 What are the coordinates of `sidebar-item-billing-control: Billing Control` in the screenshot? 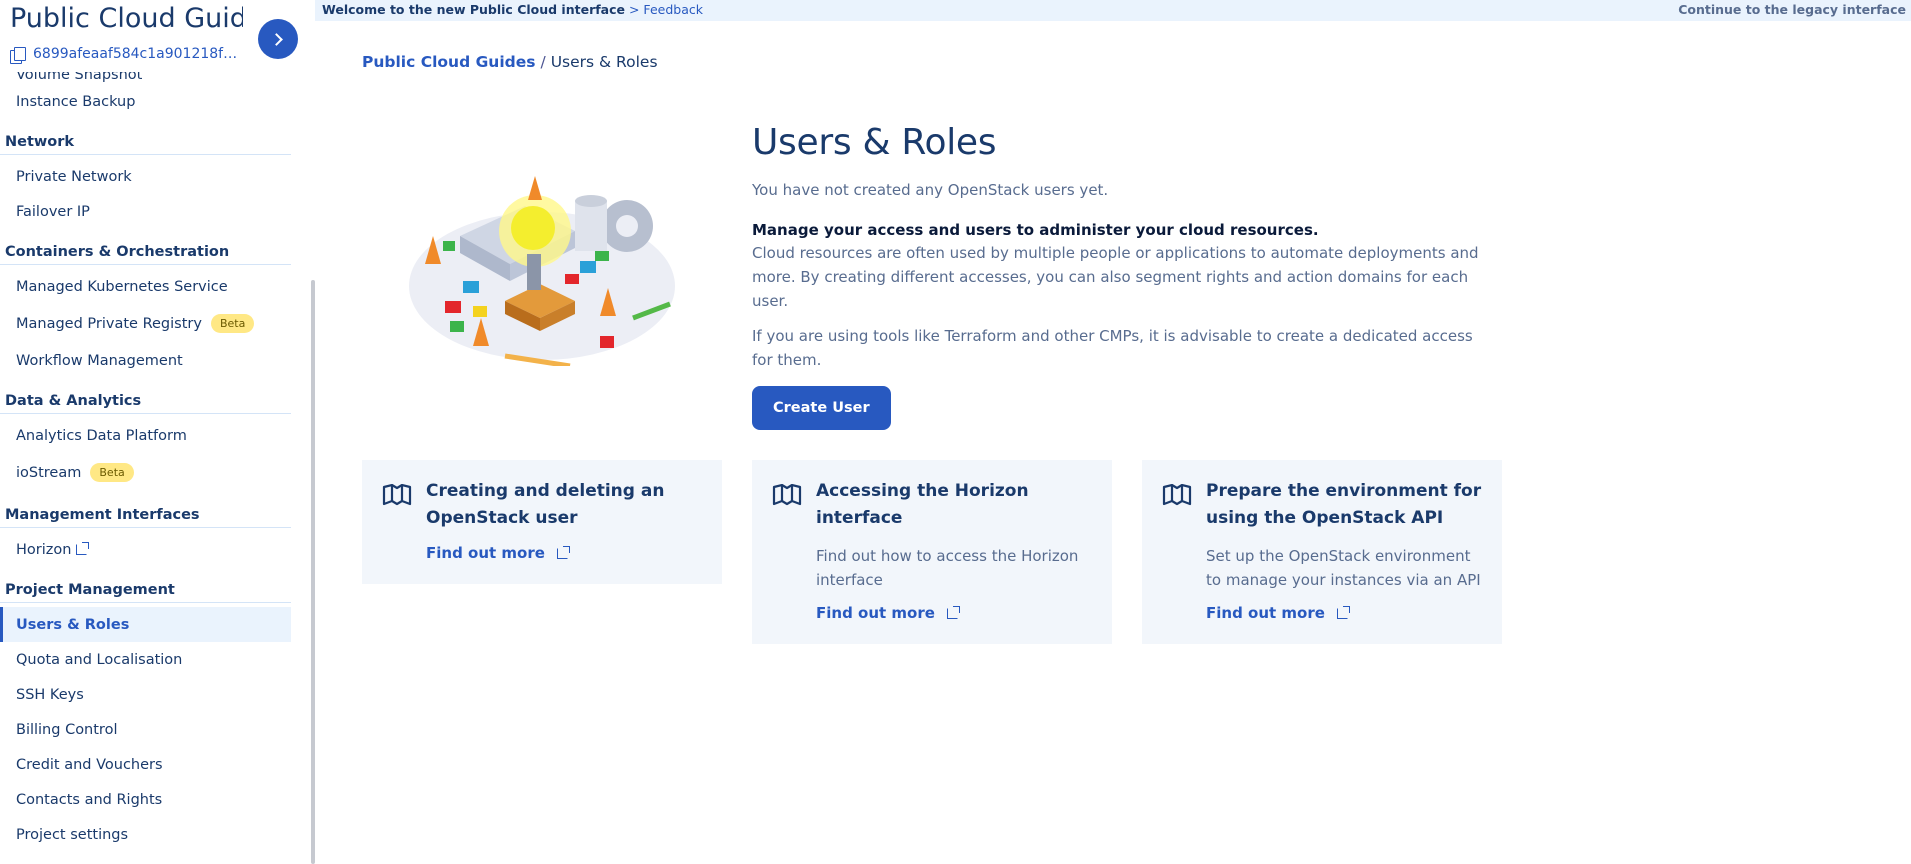 It's located at (145, 729).